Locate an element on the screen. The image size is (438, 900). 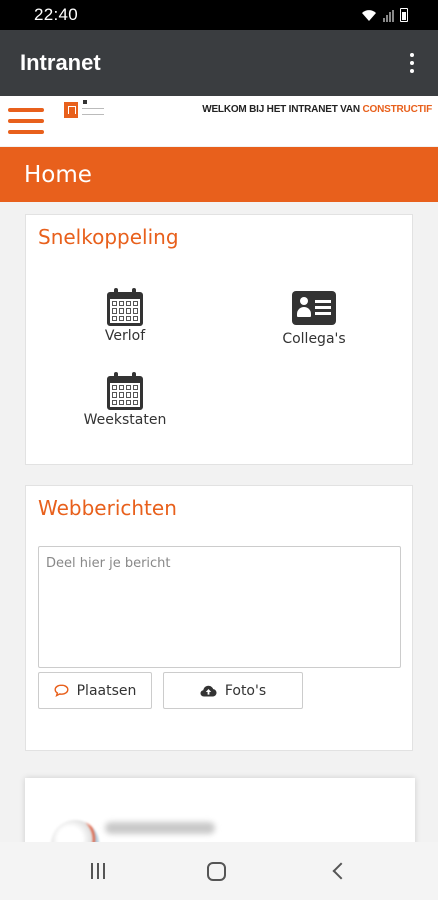
welcome-banner: WELKOM BIJ HET INTRANET VAN CONSTRUCTIF is located at coordinates (317, 109).